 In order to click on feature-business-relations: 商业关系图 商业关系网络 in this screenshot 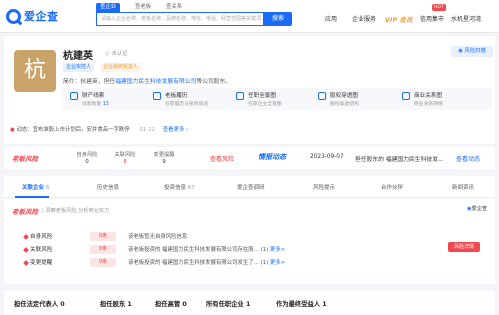, I will do `click(442, 100)`.